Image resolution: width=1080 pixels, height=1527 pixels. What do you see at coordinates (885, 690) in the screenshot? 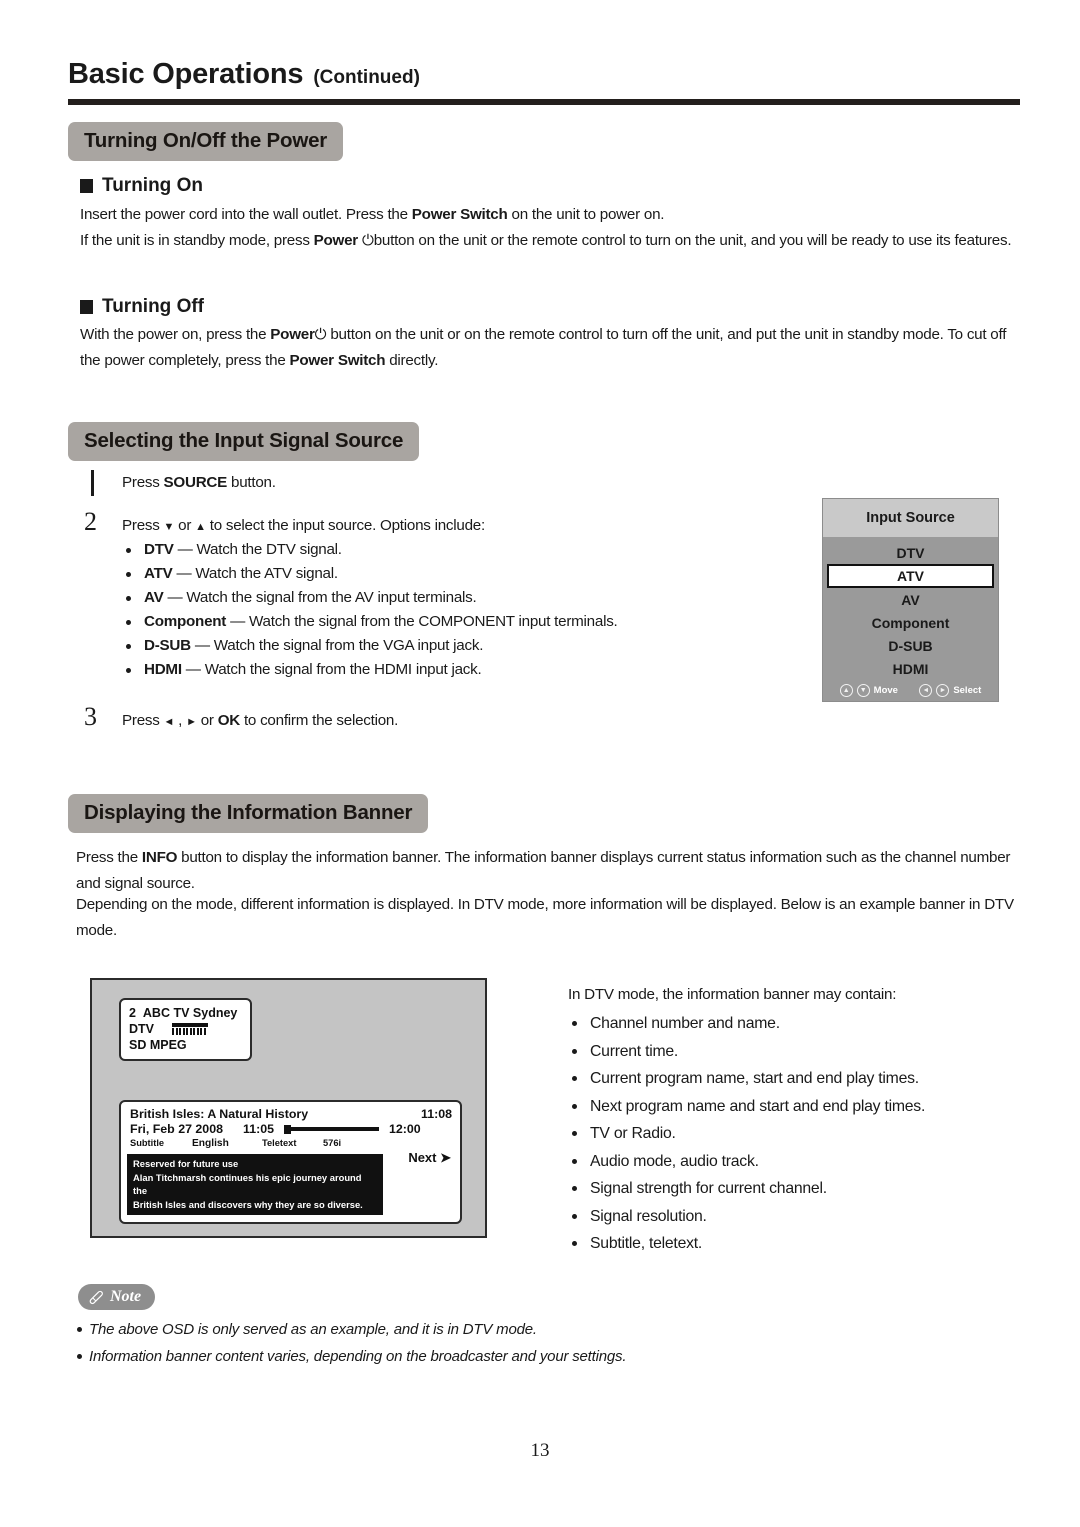
I see `osd-hint-move-label: Move` at bounding box center [885, 690].